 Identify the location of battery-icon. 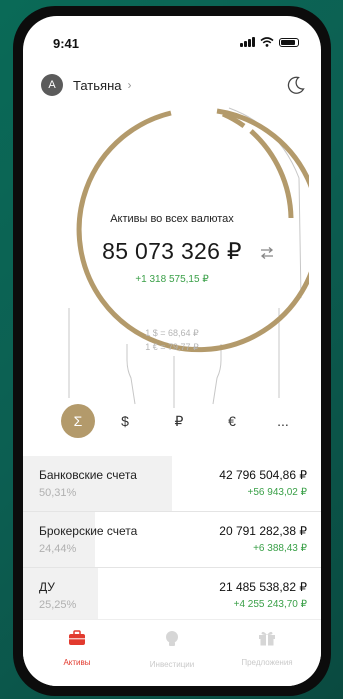
(289, 42).